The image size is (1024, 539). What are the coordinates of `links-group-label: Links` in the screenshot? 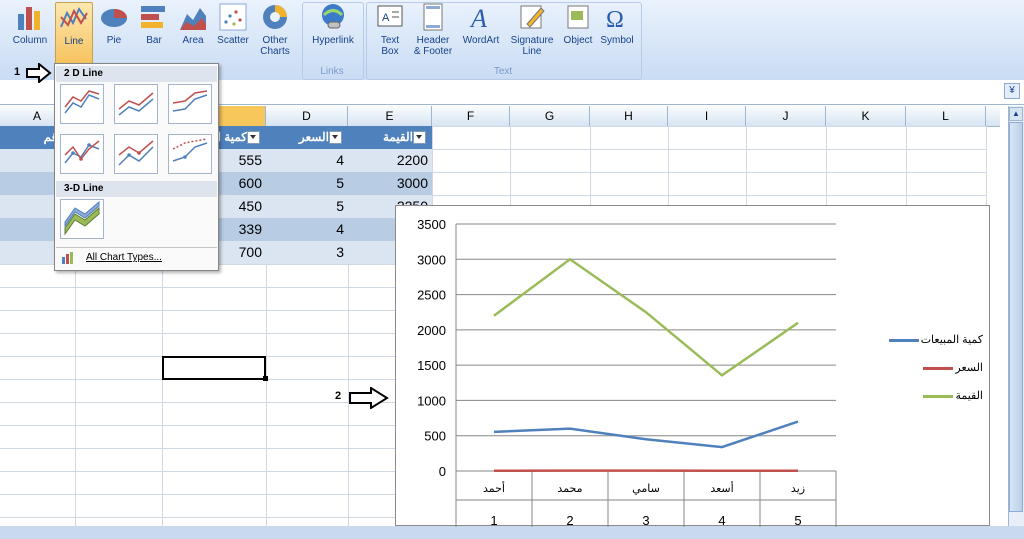 It's located at (332, 71).